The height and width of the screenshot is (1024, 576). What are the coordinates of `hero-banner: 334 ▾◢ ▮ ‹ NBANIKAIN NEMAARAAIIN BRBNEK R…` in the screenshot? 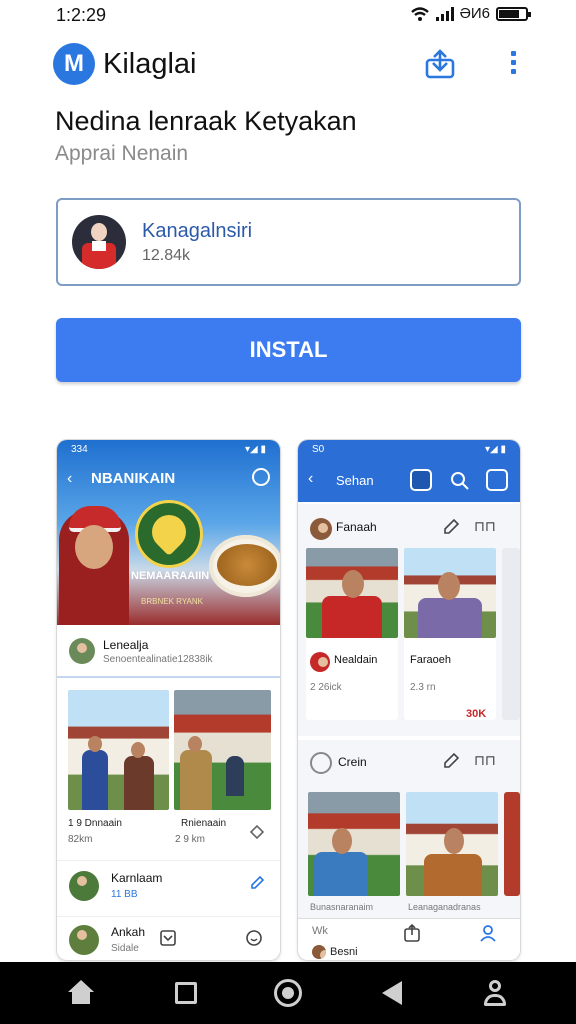 It's located at (168, 532).